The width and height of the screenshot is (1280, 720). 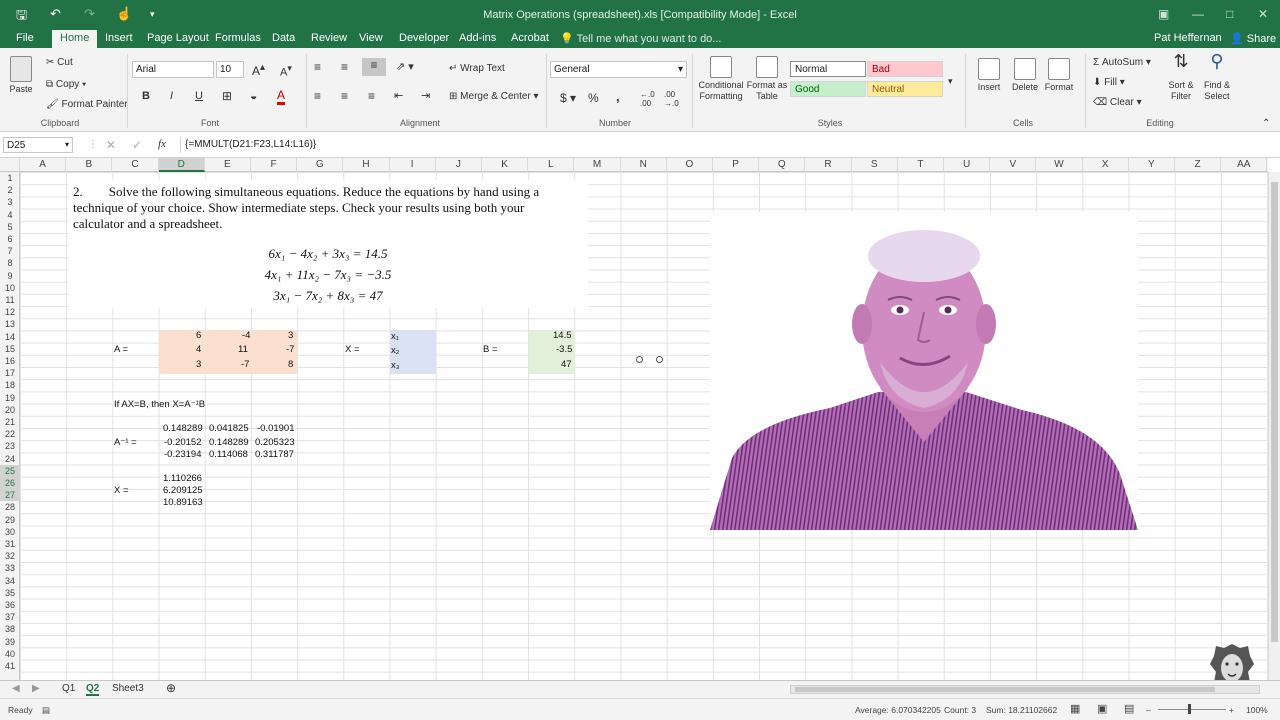 What do you see at coordinates (66, 84) in the screenshot?
I see `copy-button: ⧉ Copy ▾` at bounding box center [66, 84].